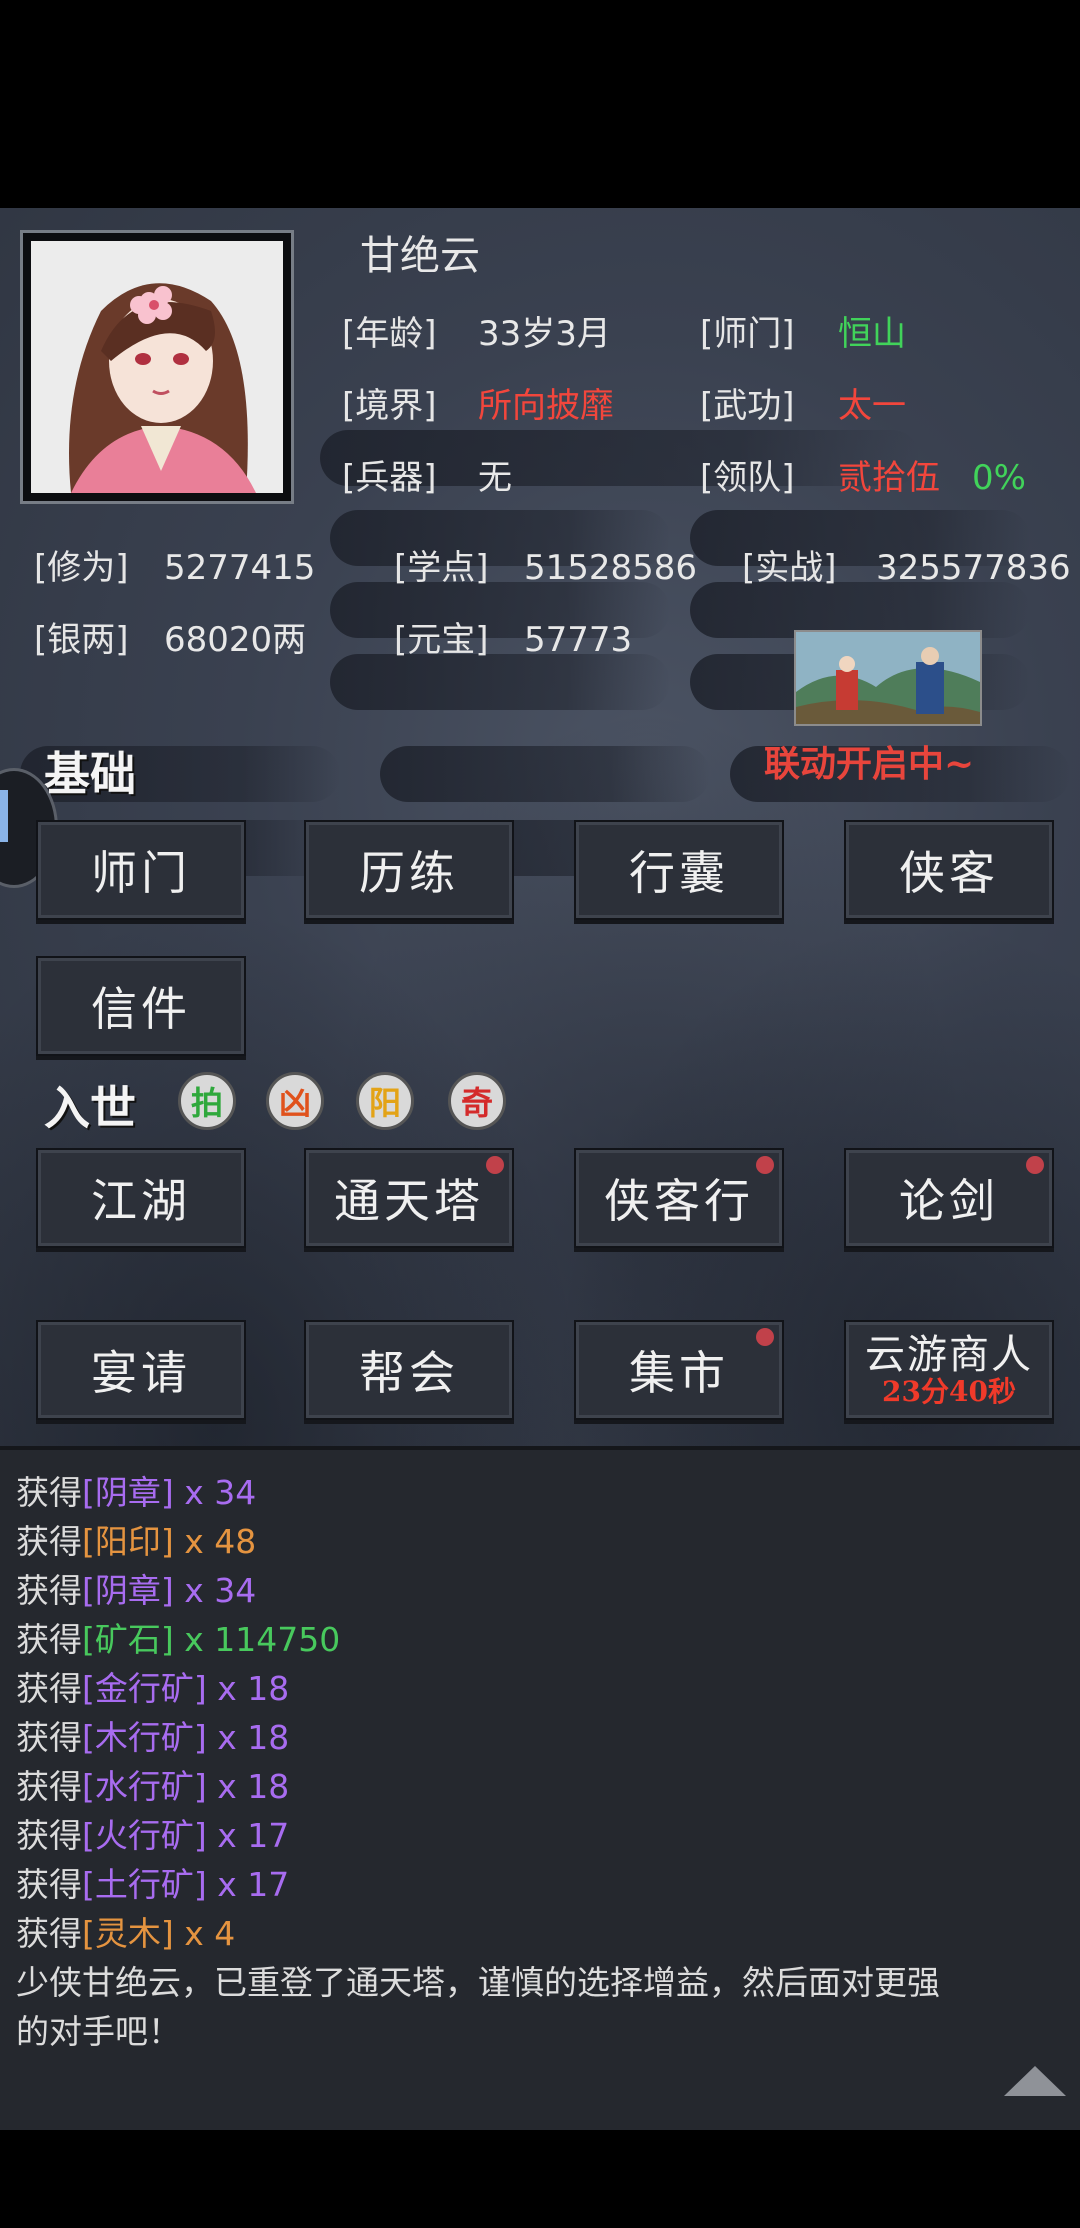 The image size is (1080, 2228). I want to click on market-button-label: 集市, so click(679, 1373).